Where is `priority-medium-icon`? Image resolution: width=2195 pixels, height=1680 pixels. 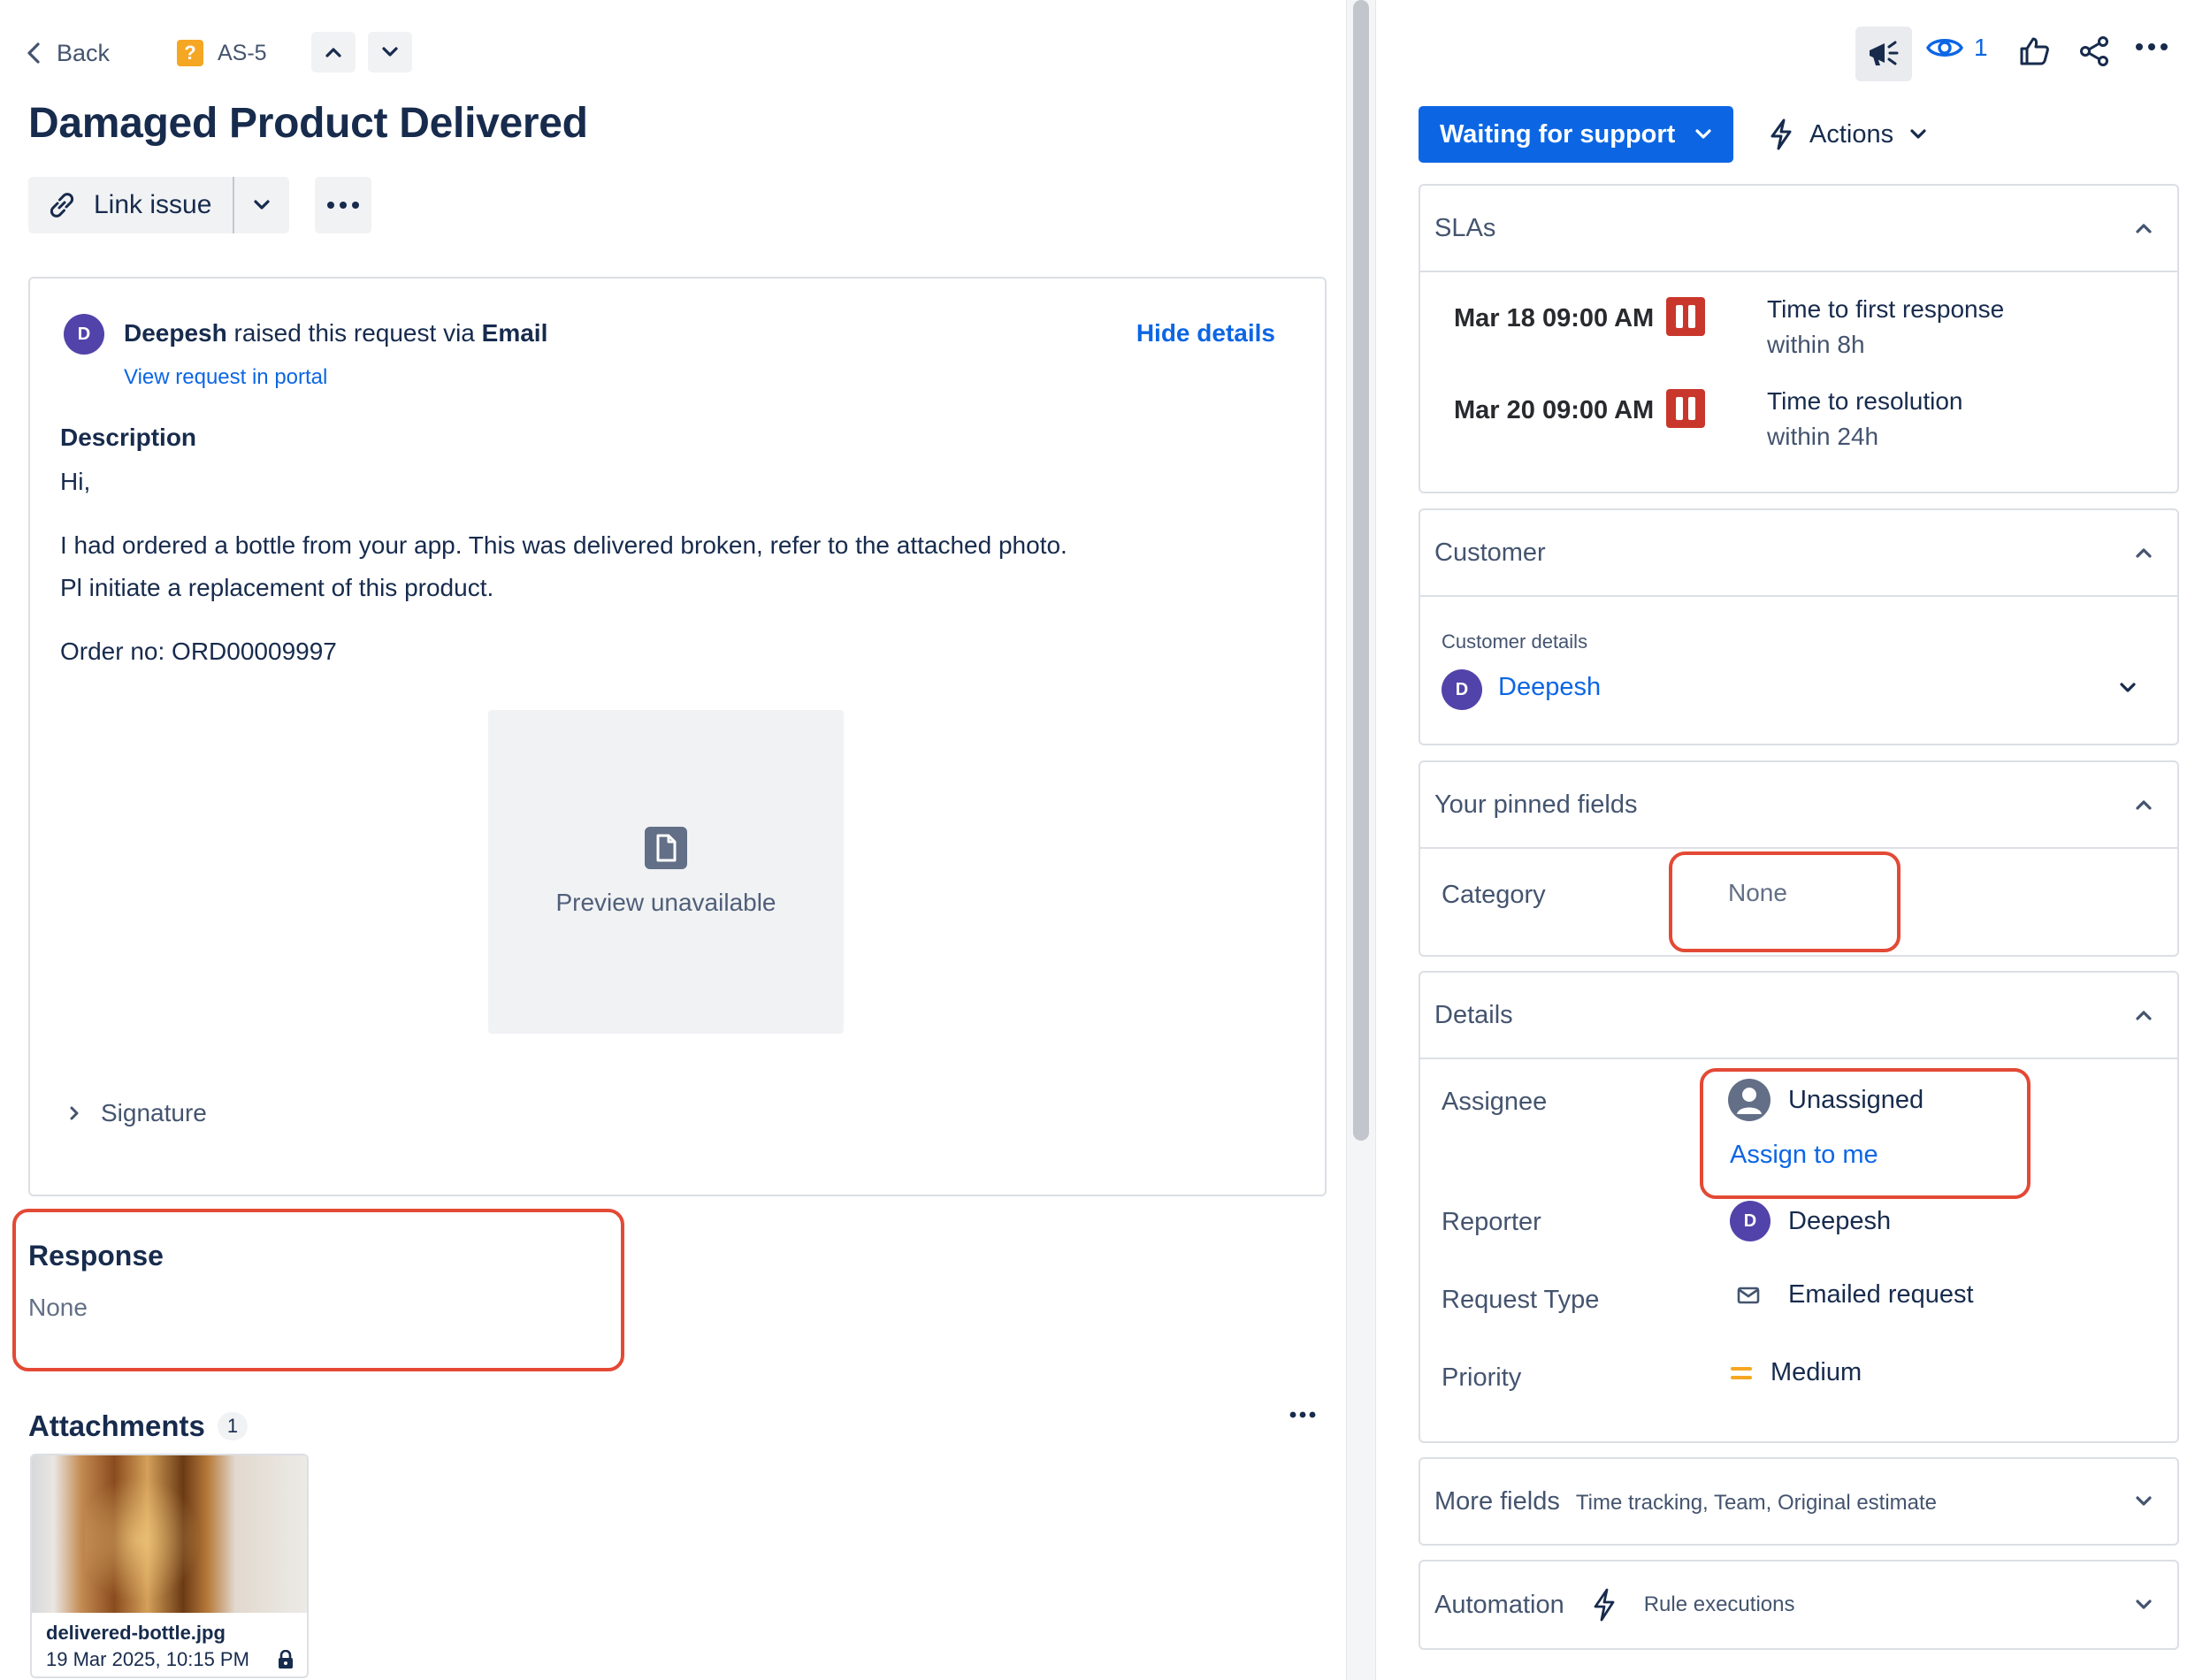 priority-medium-icon is located at coordinates (1741, 1373).